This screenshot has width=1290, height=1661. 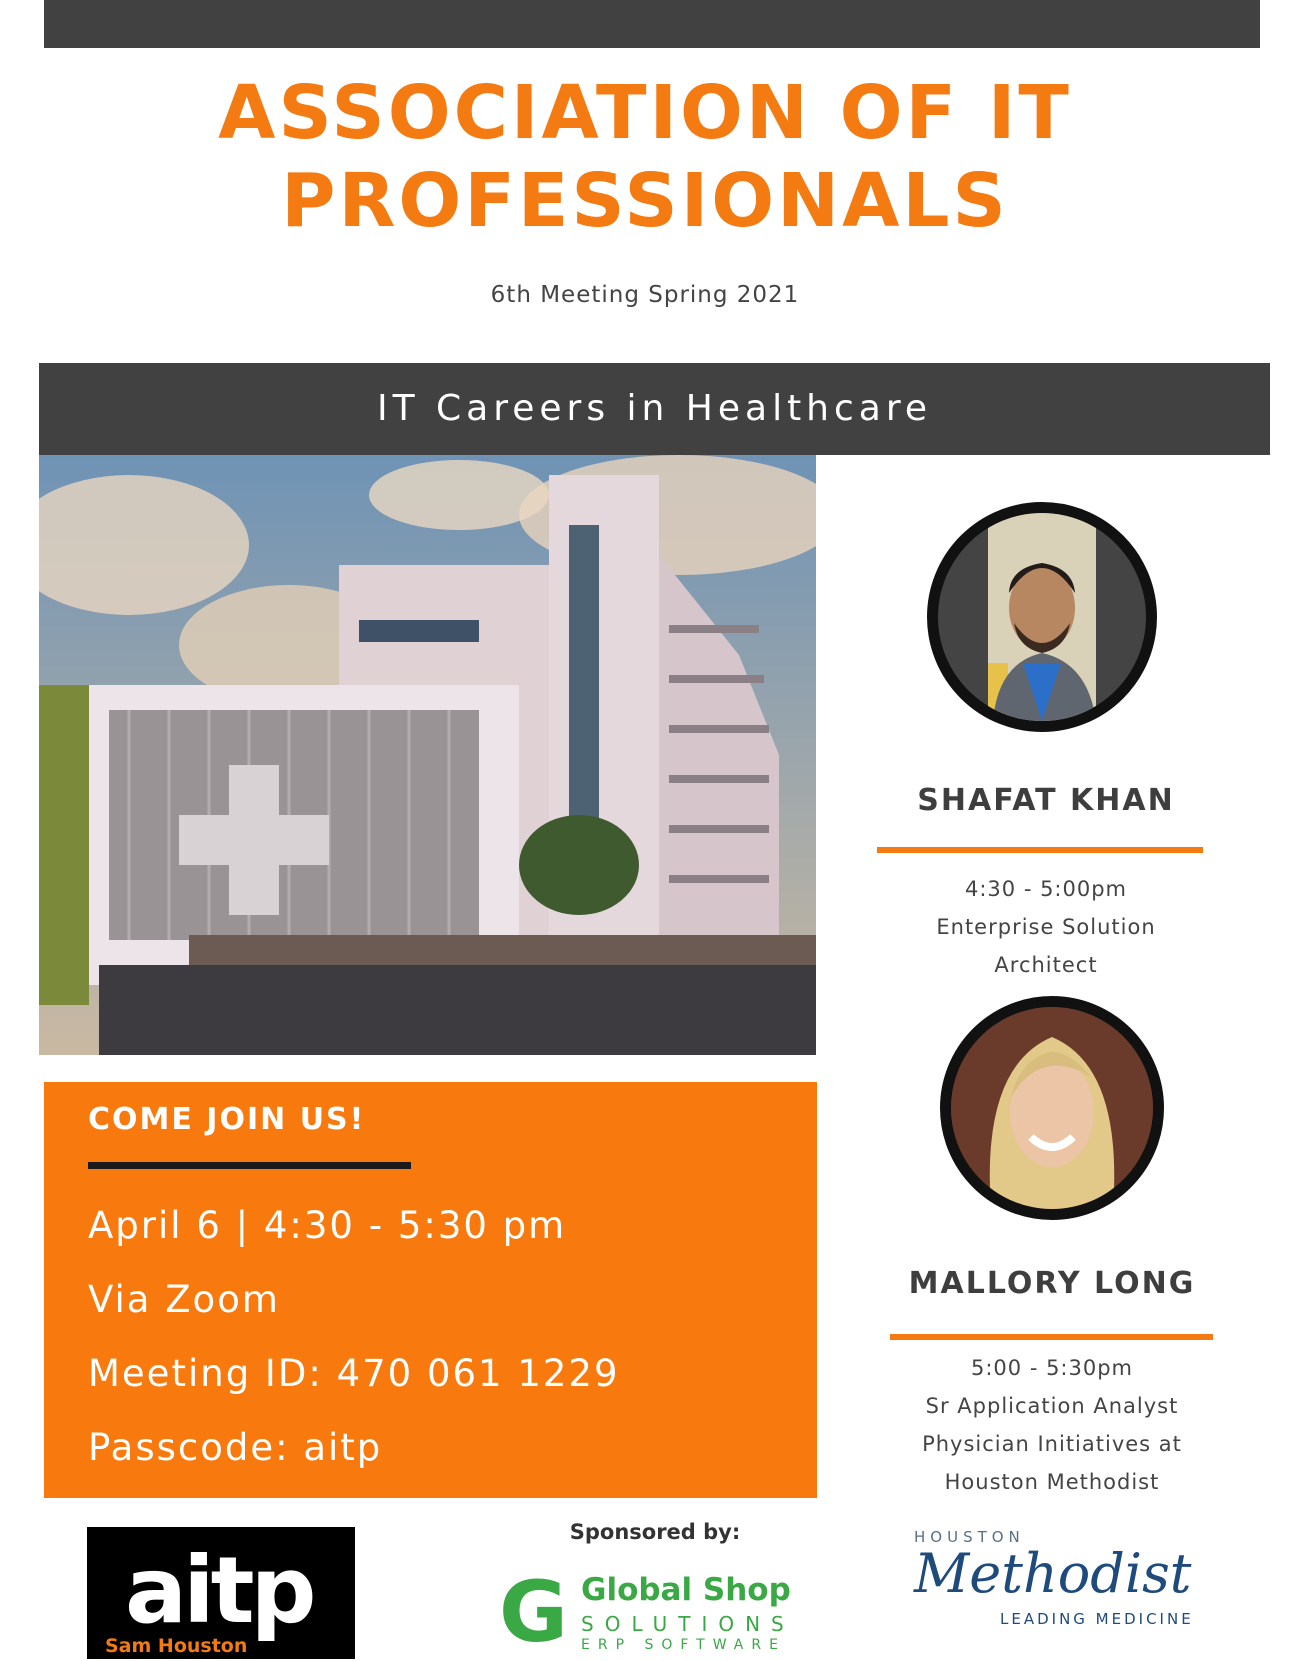 I want to click on speaker-2-time: 5:00 - 5:30pm, so click(x=1052, y=1368).